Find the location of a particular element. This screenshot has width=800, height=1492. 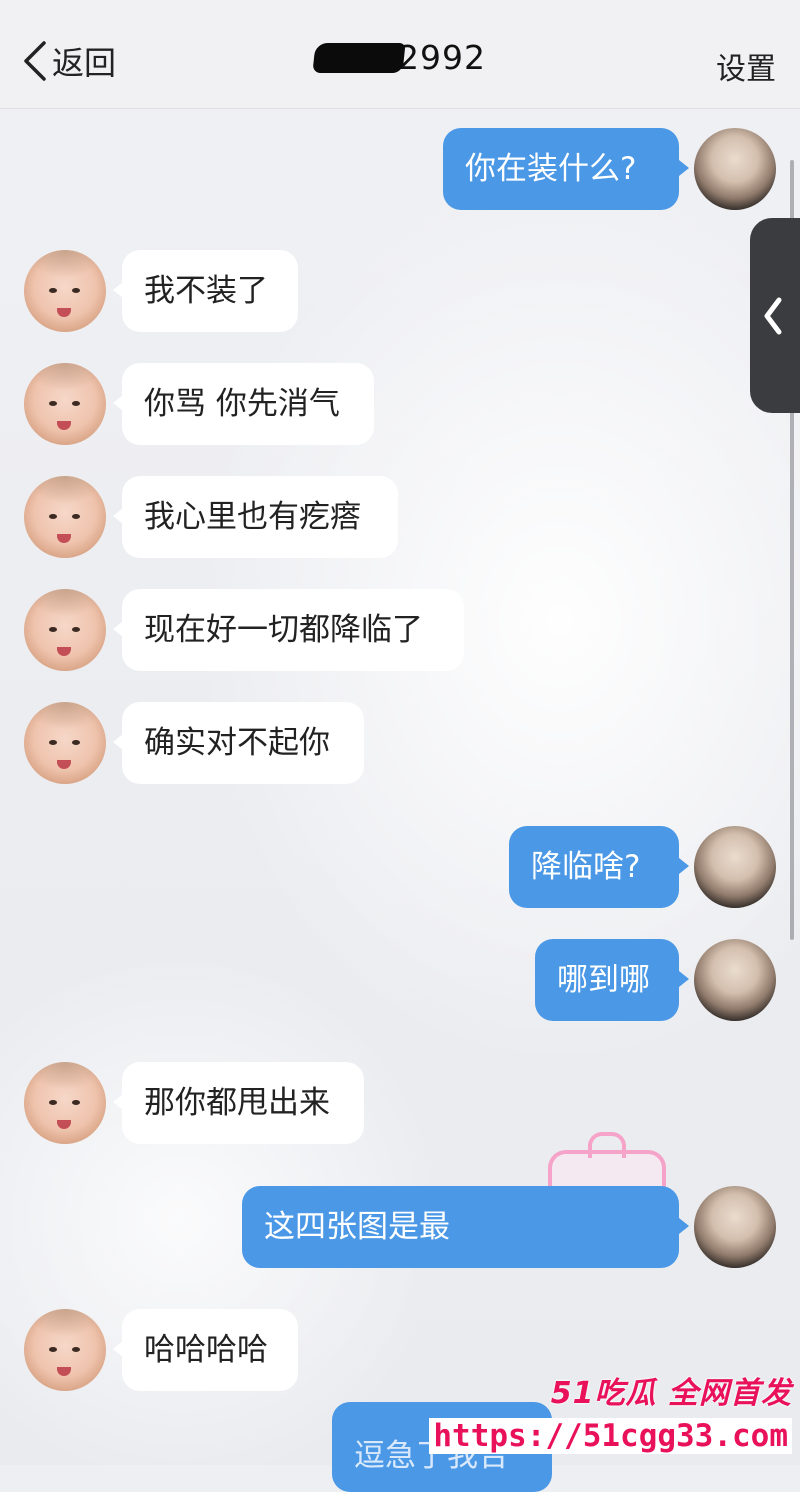

message-text: 这四张图是最 is located at coordinates (357, 1227).